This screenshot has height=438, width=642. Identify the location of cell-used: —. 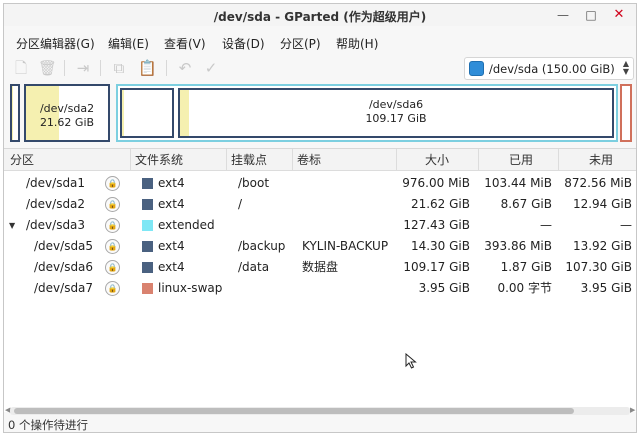
(546, 225).